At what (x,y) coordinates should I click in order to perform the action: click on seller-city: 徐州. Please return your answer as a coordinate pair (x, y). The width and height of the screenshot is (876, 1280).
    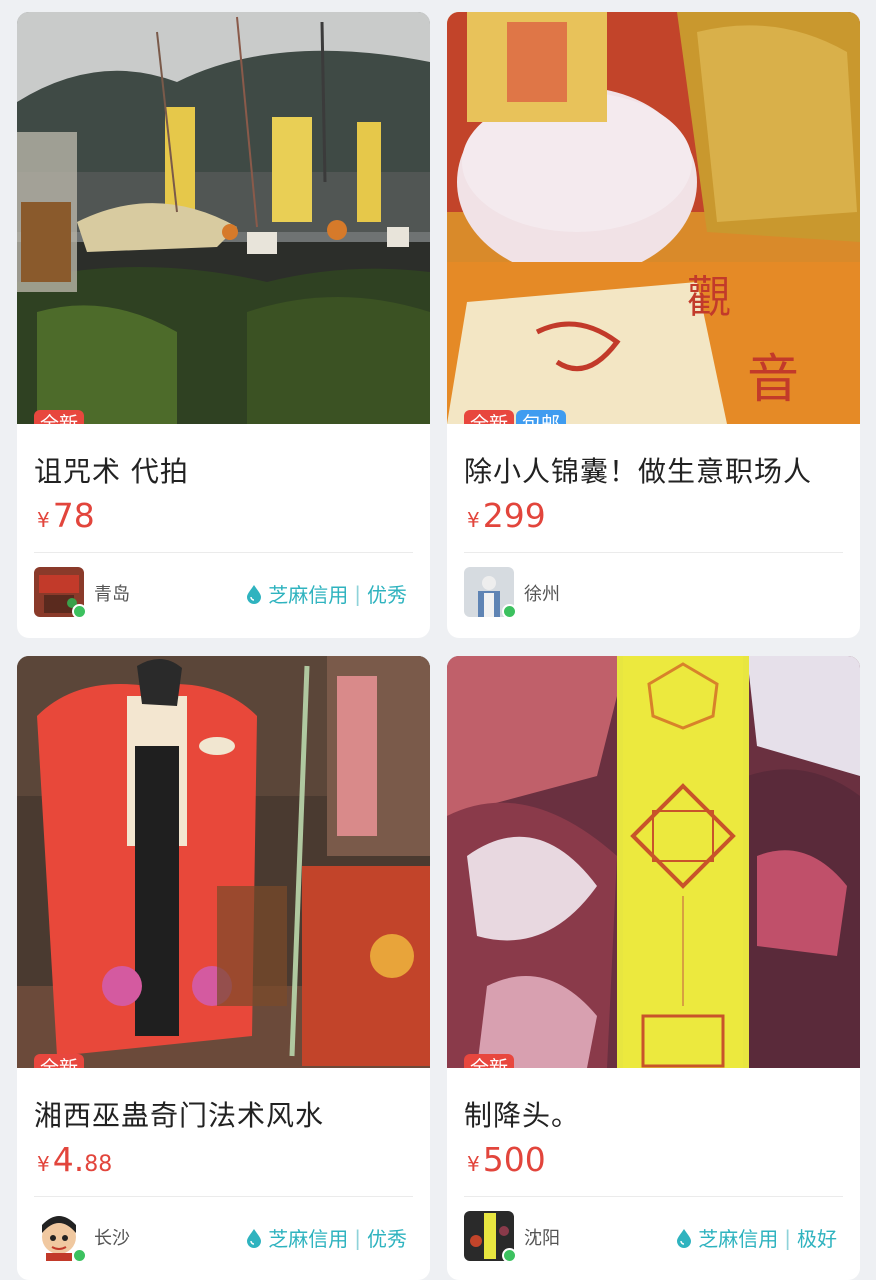
    Looking at the image, I should click on (542, 594).